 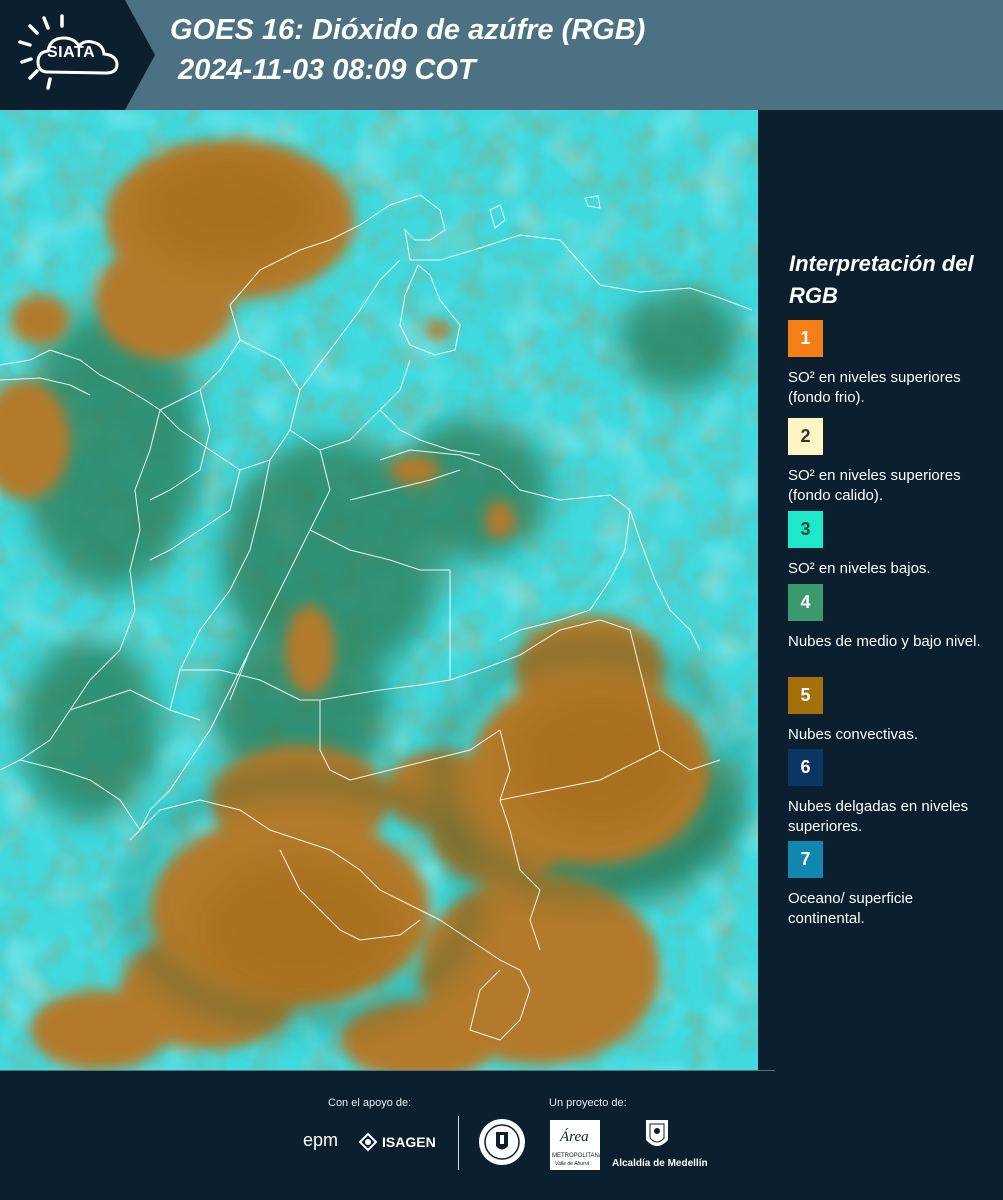 I want to click on legend-swatch-1: 1, so click(x=805, y=338).